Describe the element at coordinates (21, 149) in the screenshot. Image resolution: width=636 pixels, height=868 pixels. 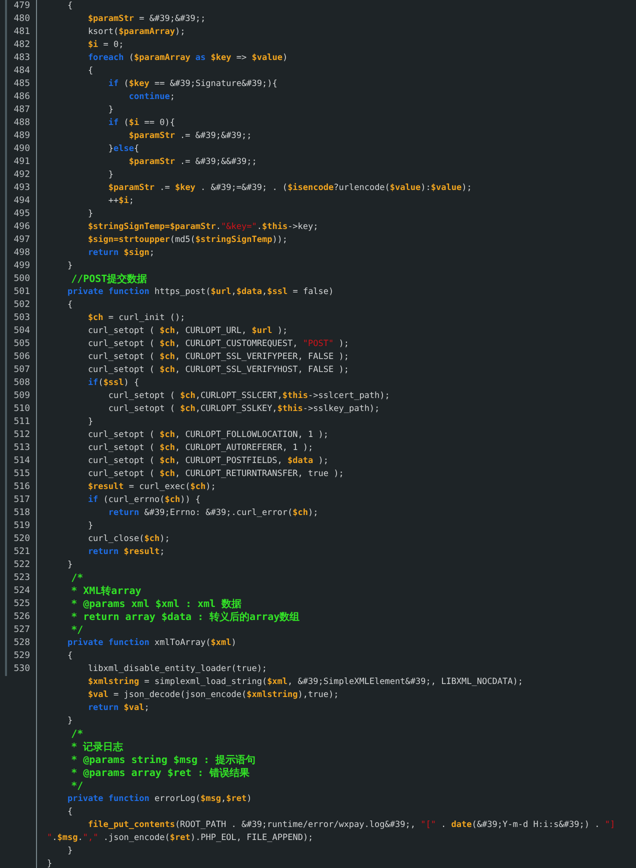
I see `line-number: 490` at that location.